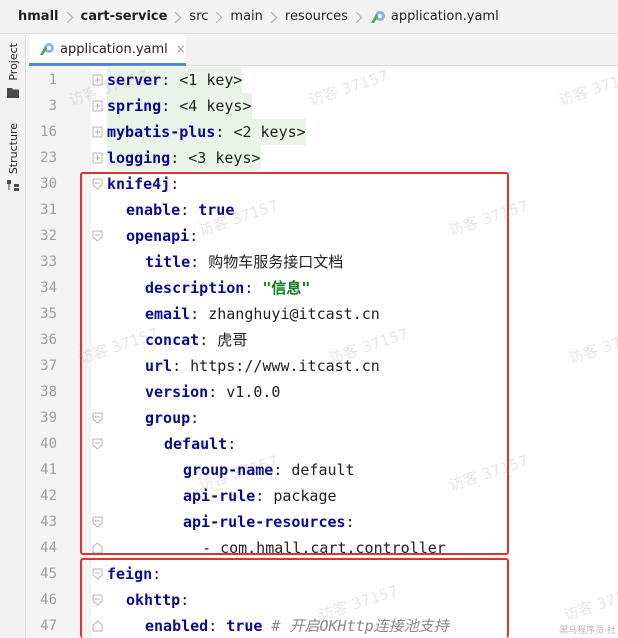 This screenshot has width=618, height=638. Describe the element at coordinates (322, 366) in the screenshot. I see `code-line: 37 url: https://www.itcast.cn` at that location.